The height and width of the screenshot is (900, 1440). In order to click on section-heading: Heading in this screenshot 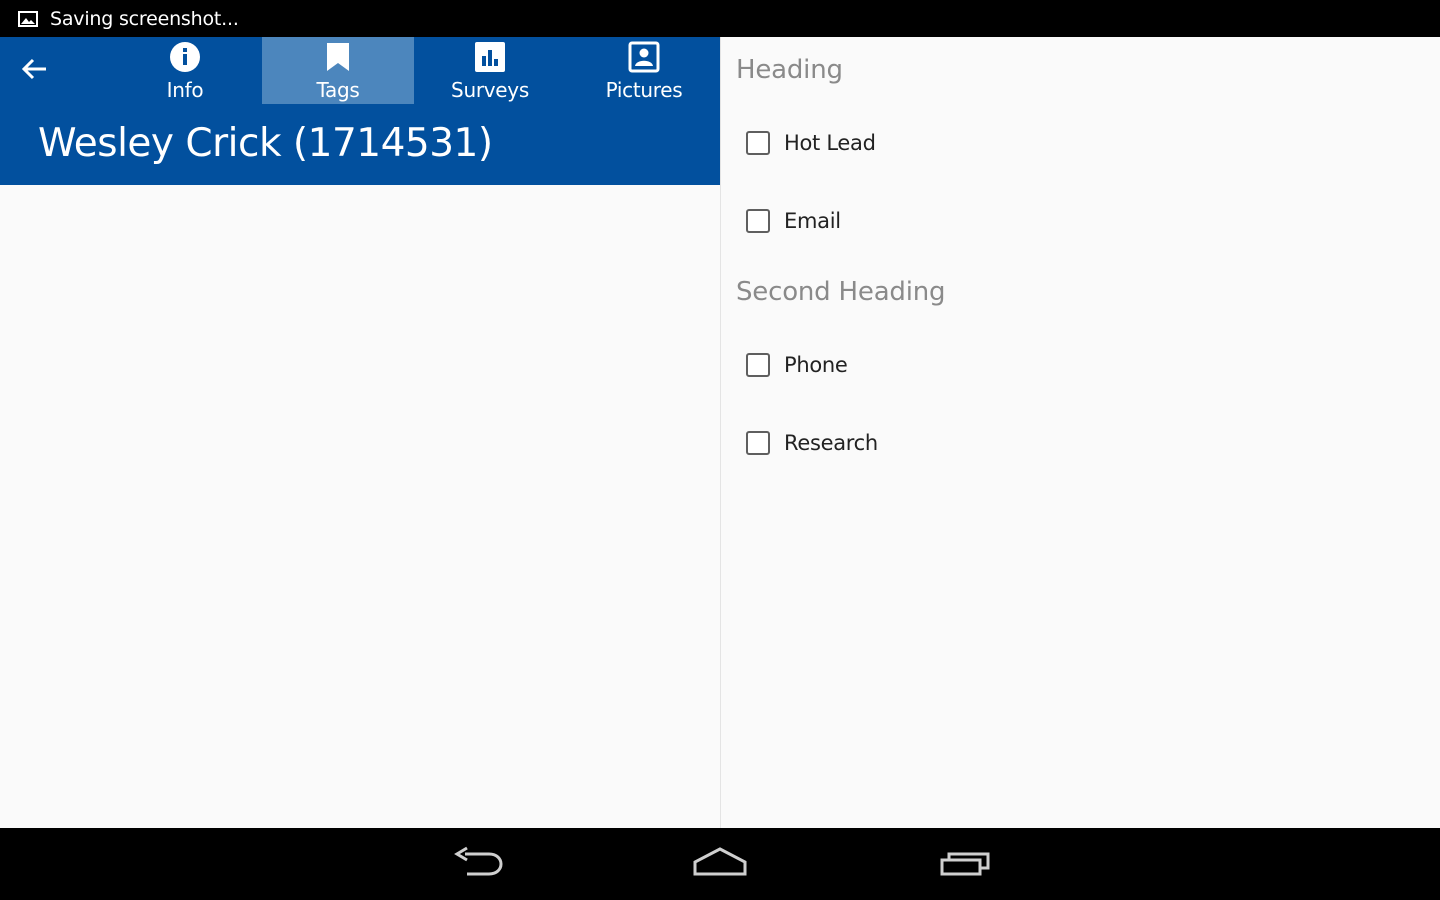, I will do `click(789, 70)`.